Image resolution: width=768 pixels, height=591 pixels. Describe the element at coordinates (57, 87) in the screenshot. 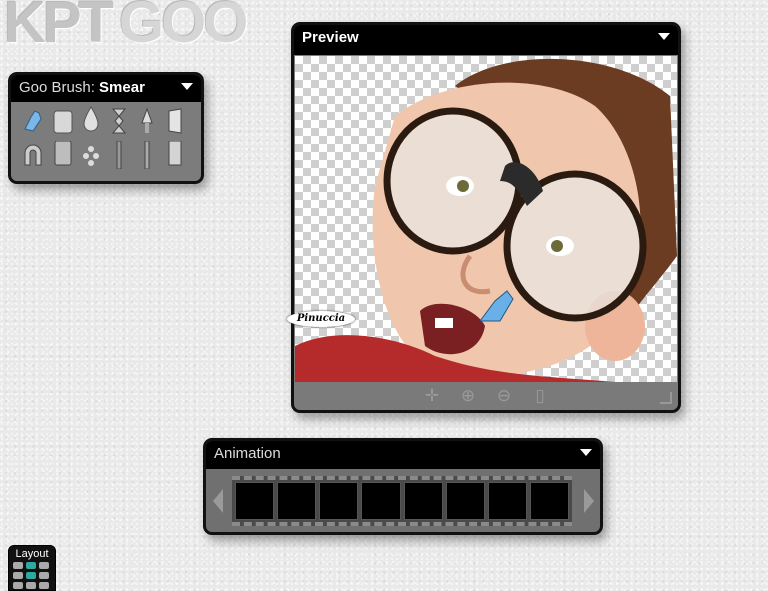

I see `goo-brush-title-prefix: Goo Brush:` at that location.